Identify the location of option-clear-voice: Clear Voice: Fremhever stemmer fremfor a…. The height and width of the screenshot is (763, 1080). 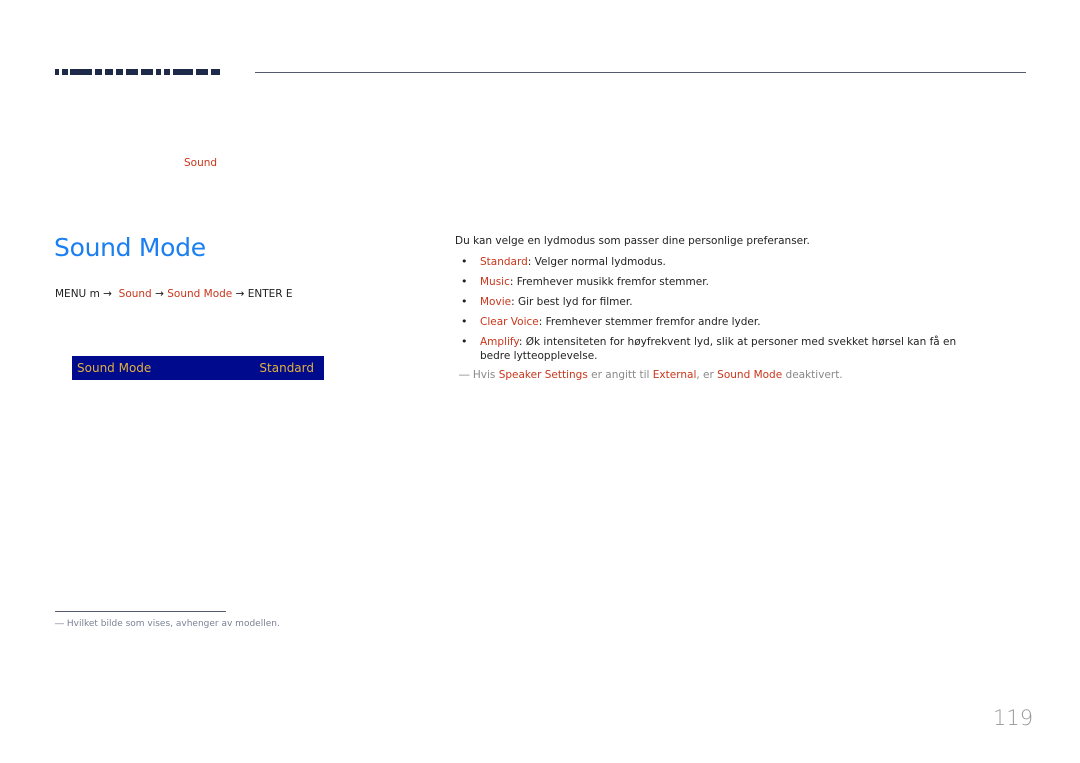
(719, 322).